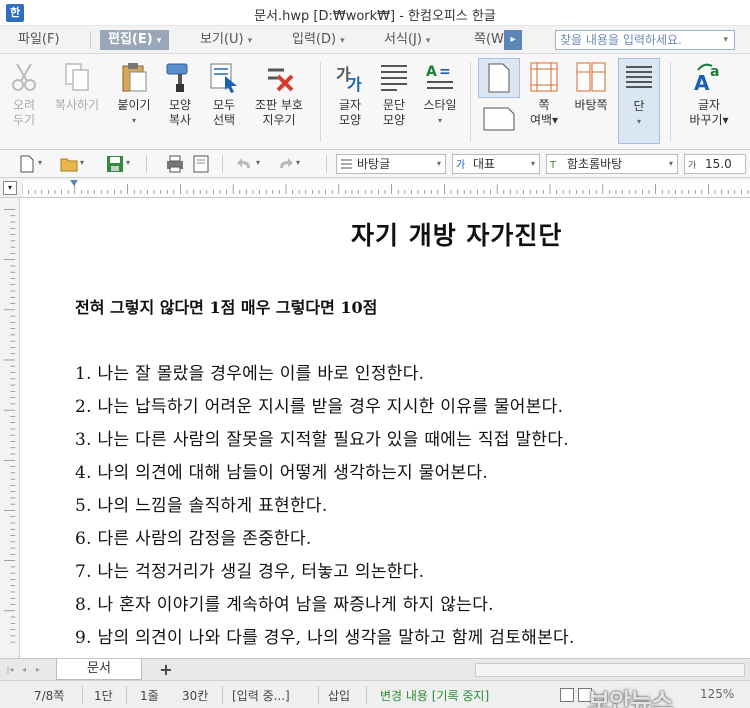 This screenshot has height=708, width=750. I want to click on search-placeholder: 찾을 내용을 입력하세요., so click(621, 40).